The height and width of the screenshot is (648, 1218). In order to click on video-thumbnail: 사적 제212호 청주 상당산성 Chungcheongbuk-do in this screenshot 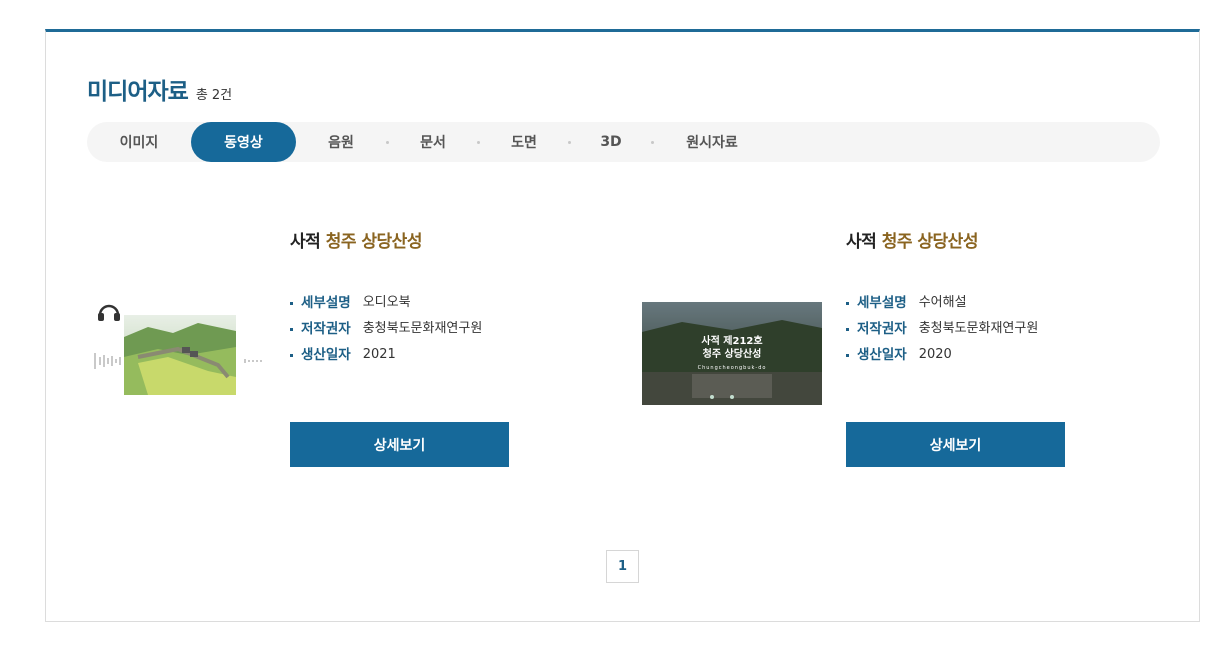, I will do `click(732, 353)`.